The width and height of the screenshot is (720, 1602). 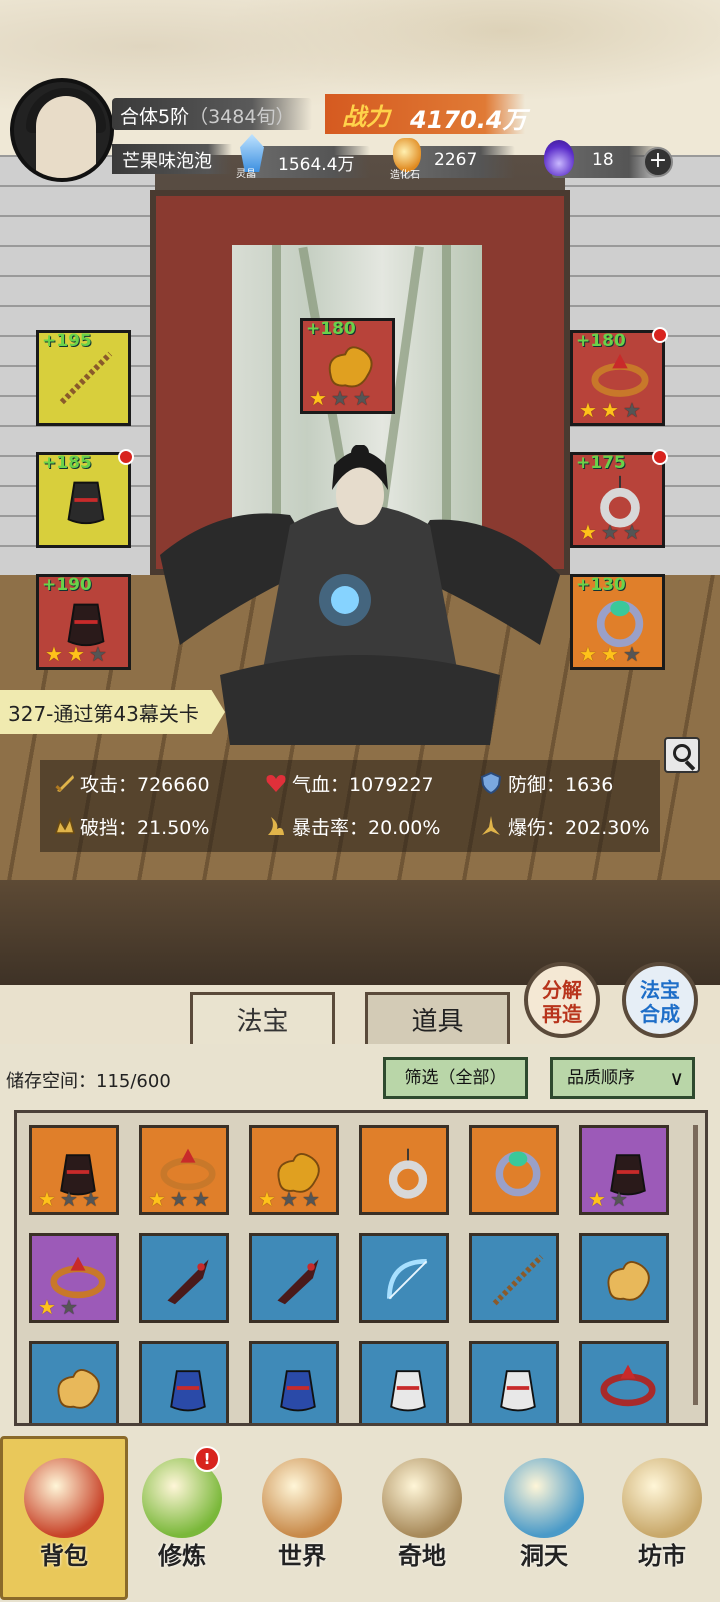 What do you see at coordinates (676, 1078) in the screenshot?
I see `chevron-down-icon: ∨` at bounding box center [676, 1078].